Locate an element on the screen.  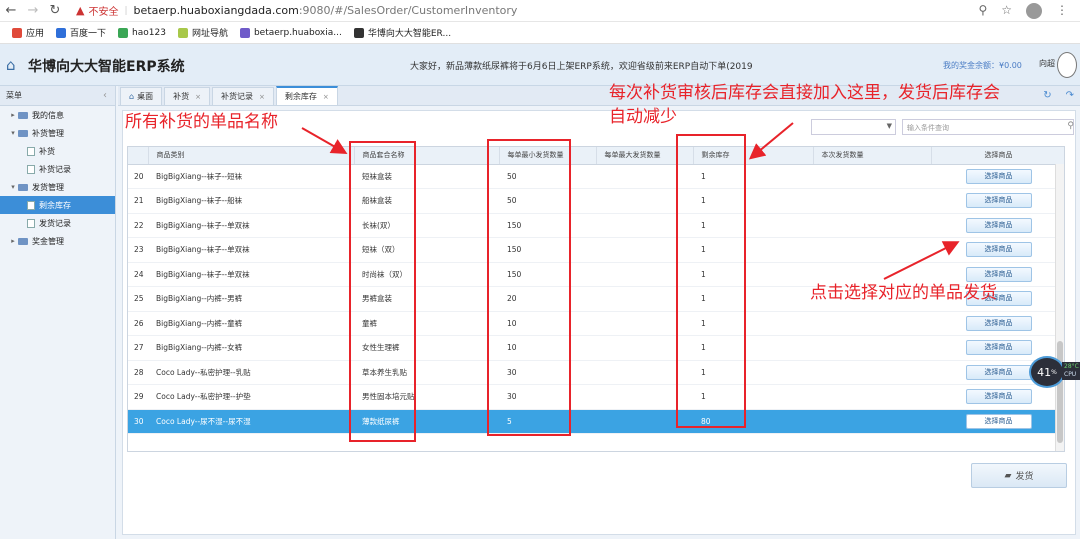
arrow-to-stock is located at coordinates (771, 141).